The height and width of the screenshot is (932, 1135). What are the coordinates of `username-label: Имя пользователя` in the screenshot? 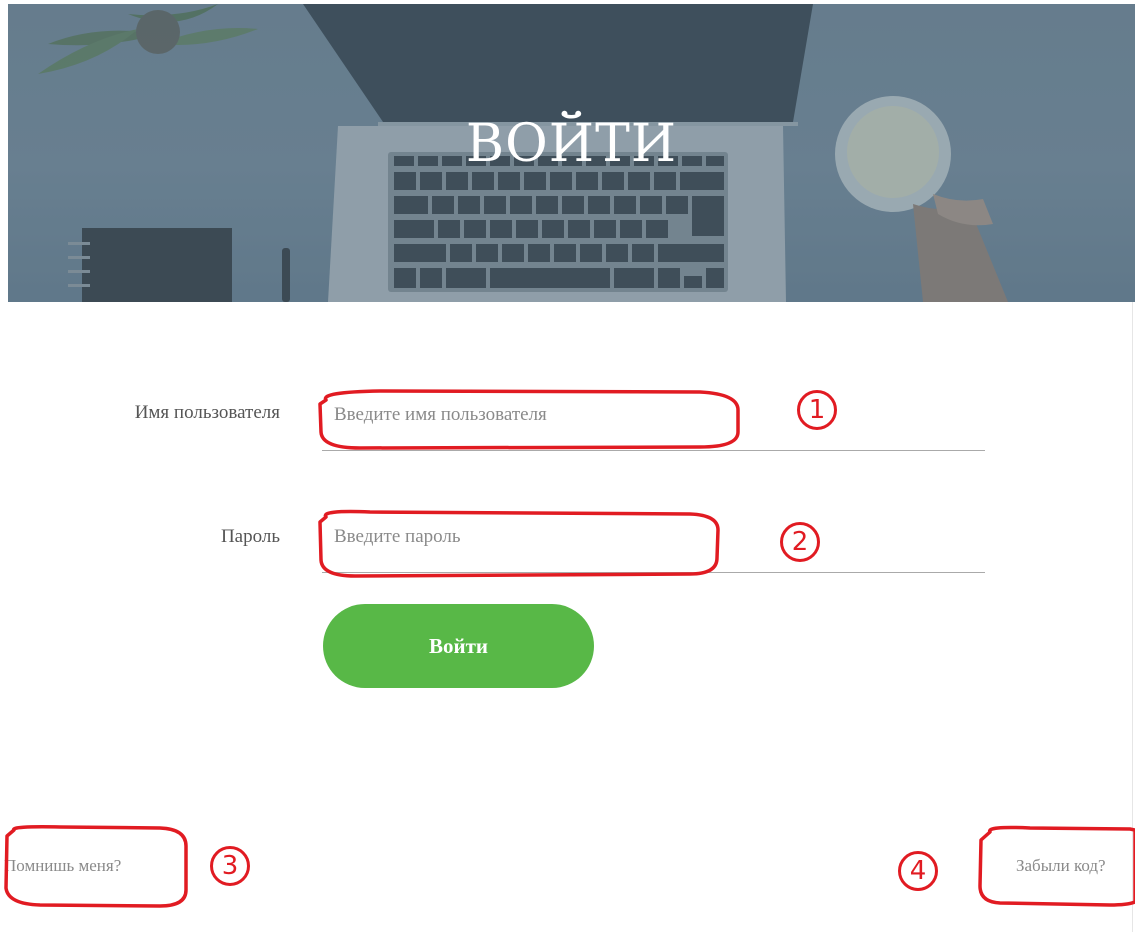 It's located at (207, 412).